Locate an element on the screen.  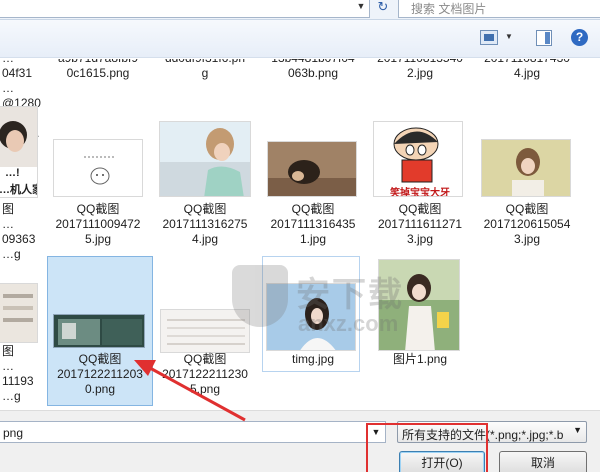
view-dropdown-icon: ▼ is located at coordinates (509, 36).